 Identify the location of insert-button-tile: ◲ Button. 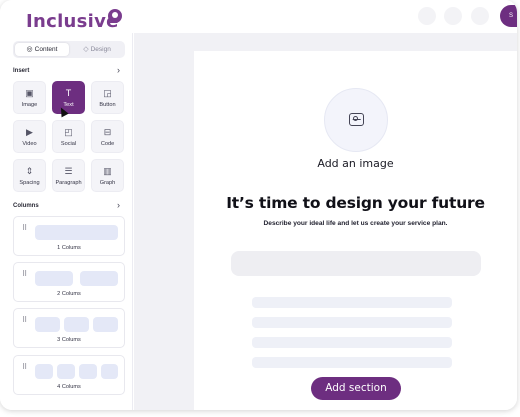
(107, 97).